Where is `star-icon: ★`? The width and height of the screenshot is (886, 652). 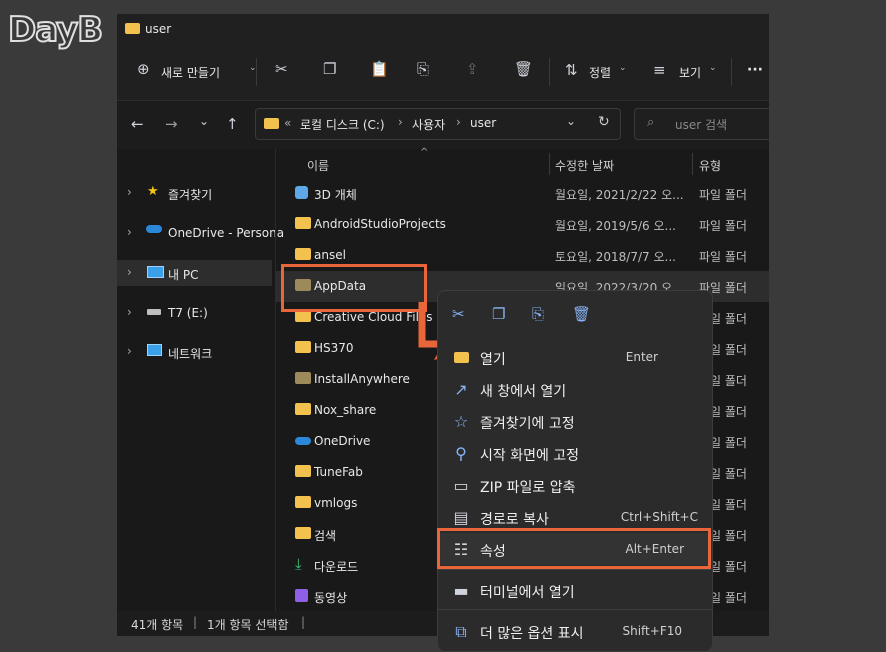
star-icon: ★ is located at coordinates (153, 191).